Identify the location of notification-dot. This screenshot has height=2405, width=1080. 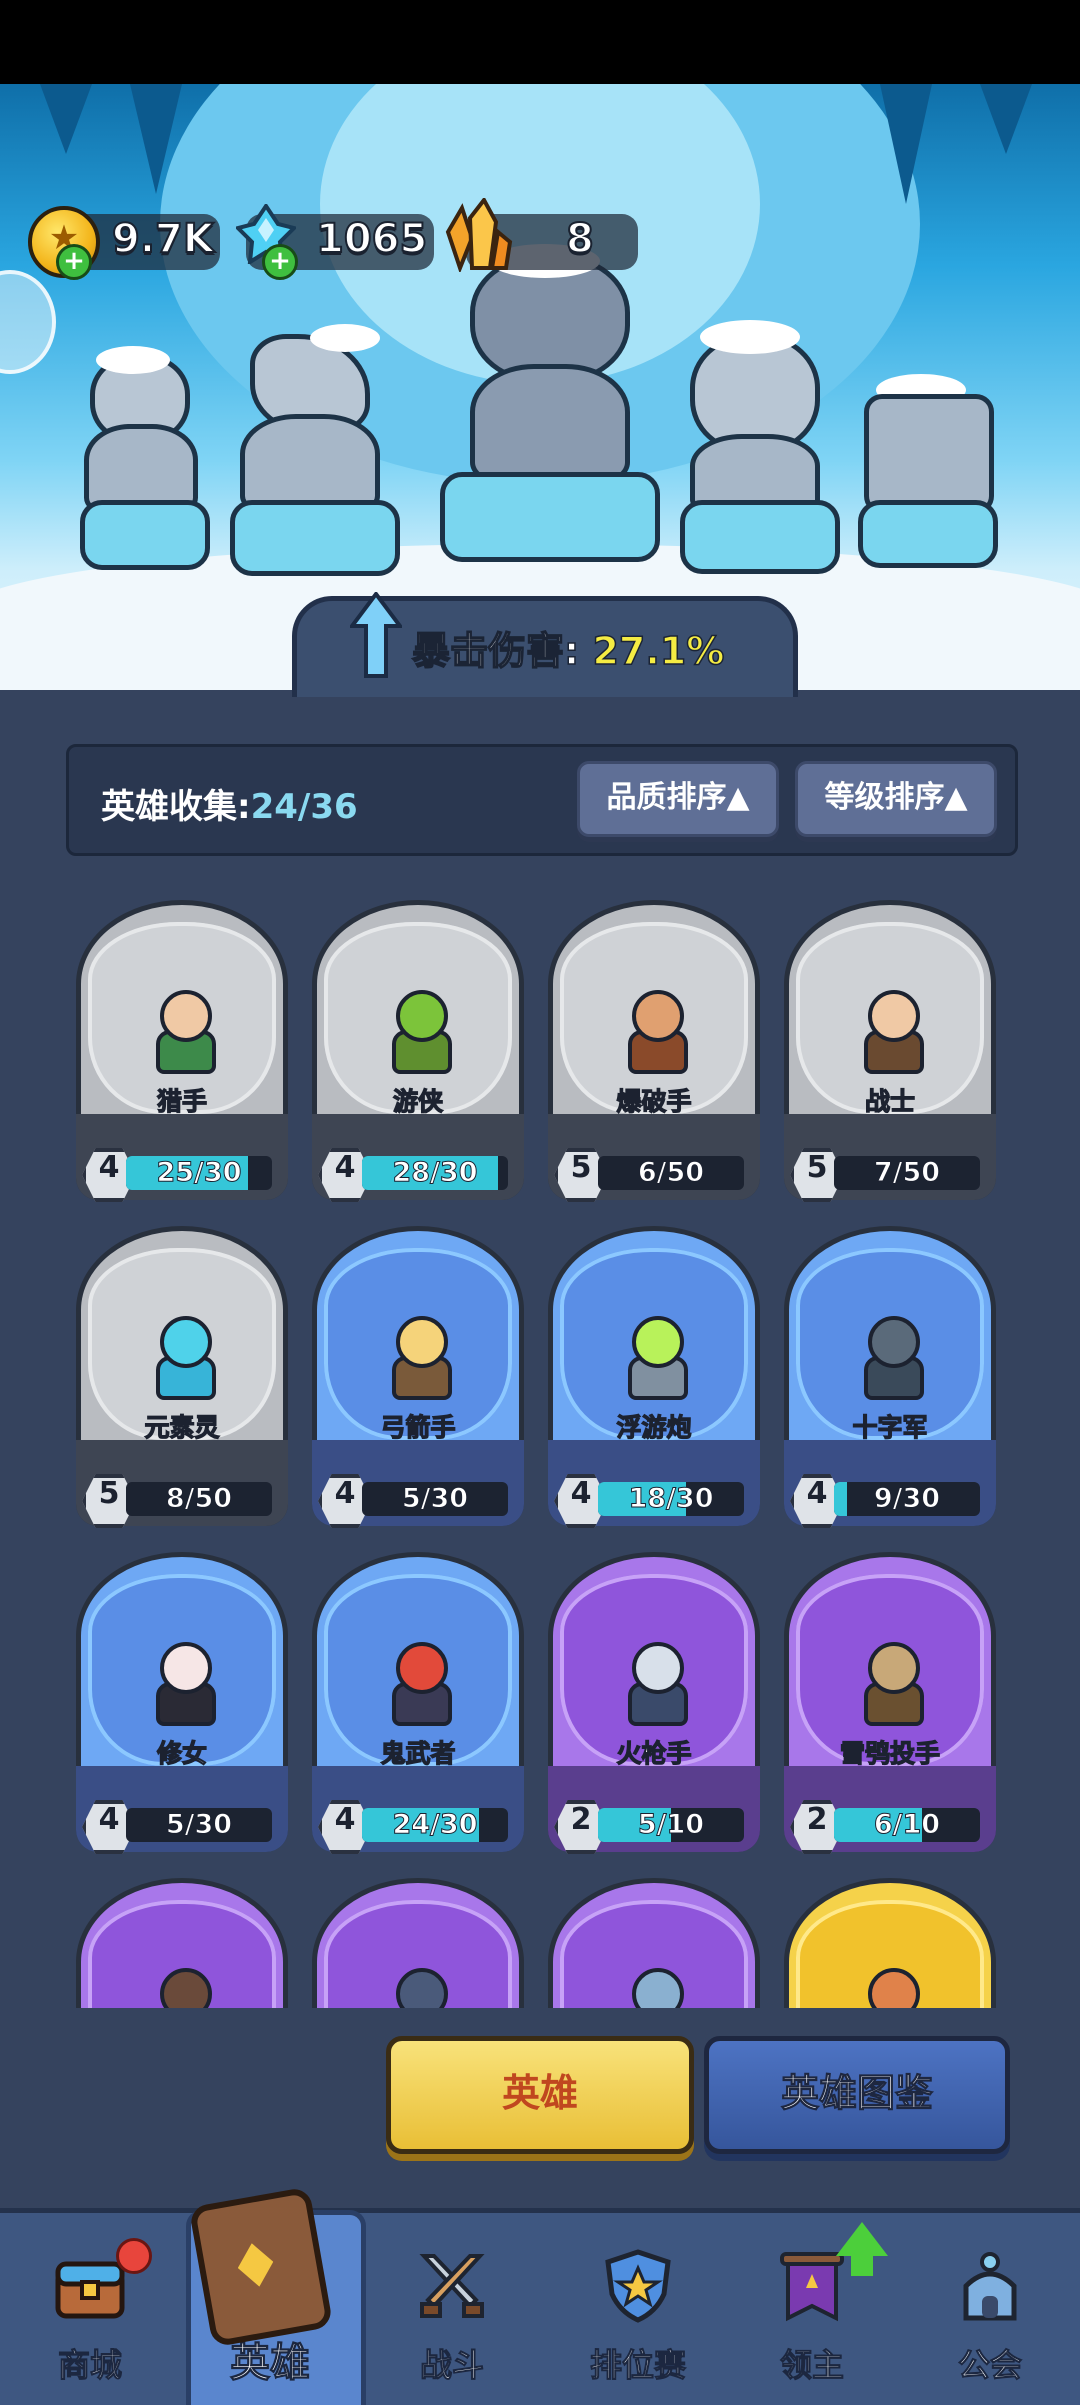
(134, 2256).